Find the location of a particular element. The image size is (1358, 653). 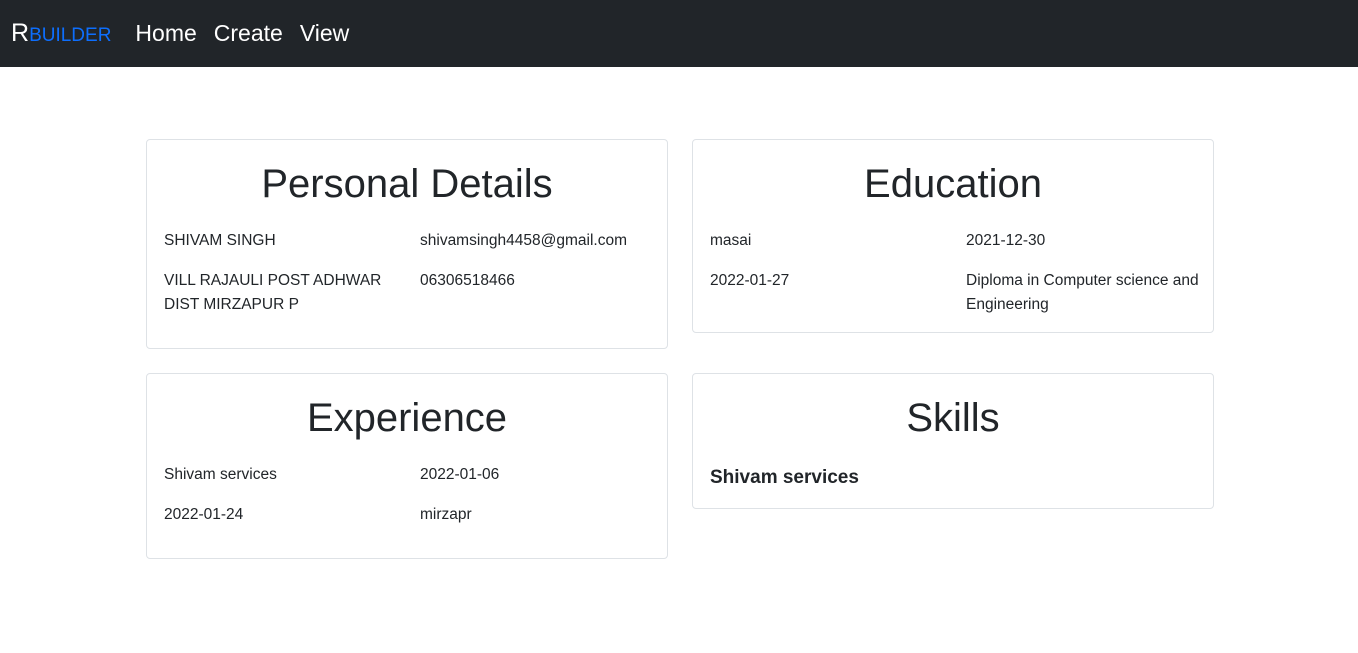

experience-company: Shivam services is located at coordinates (220, 474).